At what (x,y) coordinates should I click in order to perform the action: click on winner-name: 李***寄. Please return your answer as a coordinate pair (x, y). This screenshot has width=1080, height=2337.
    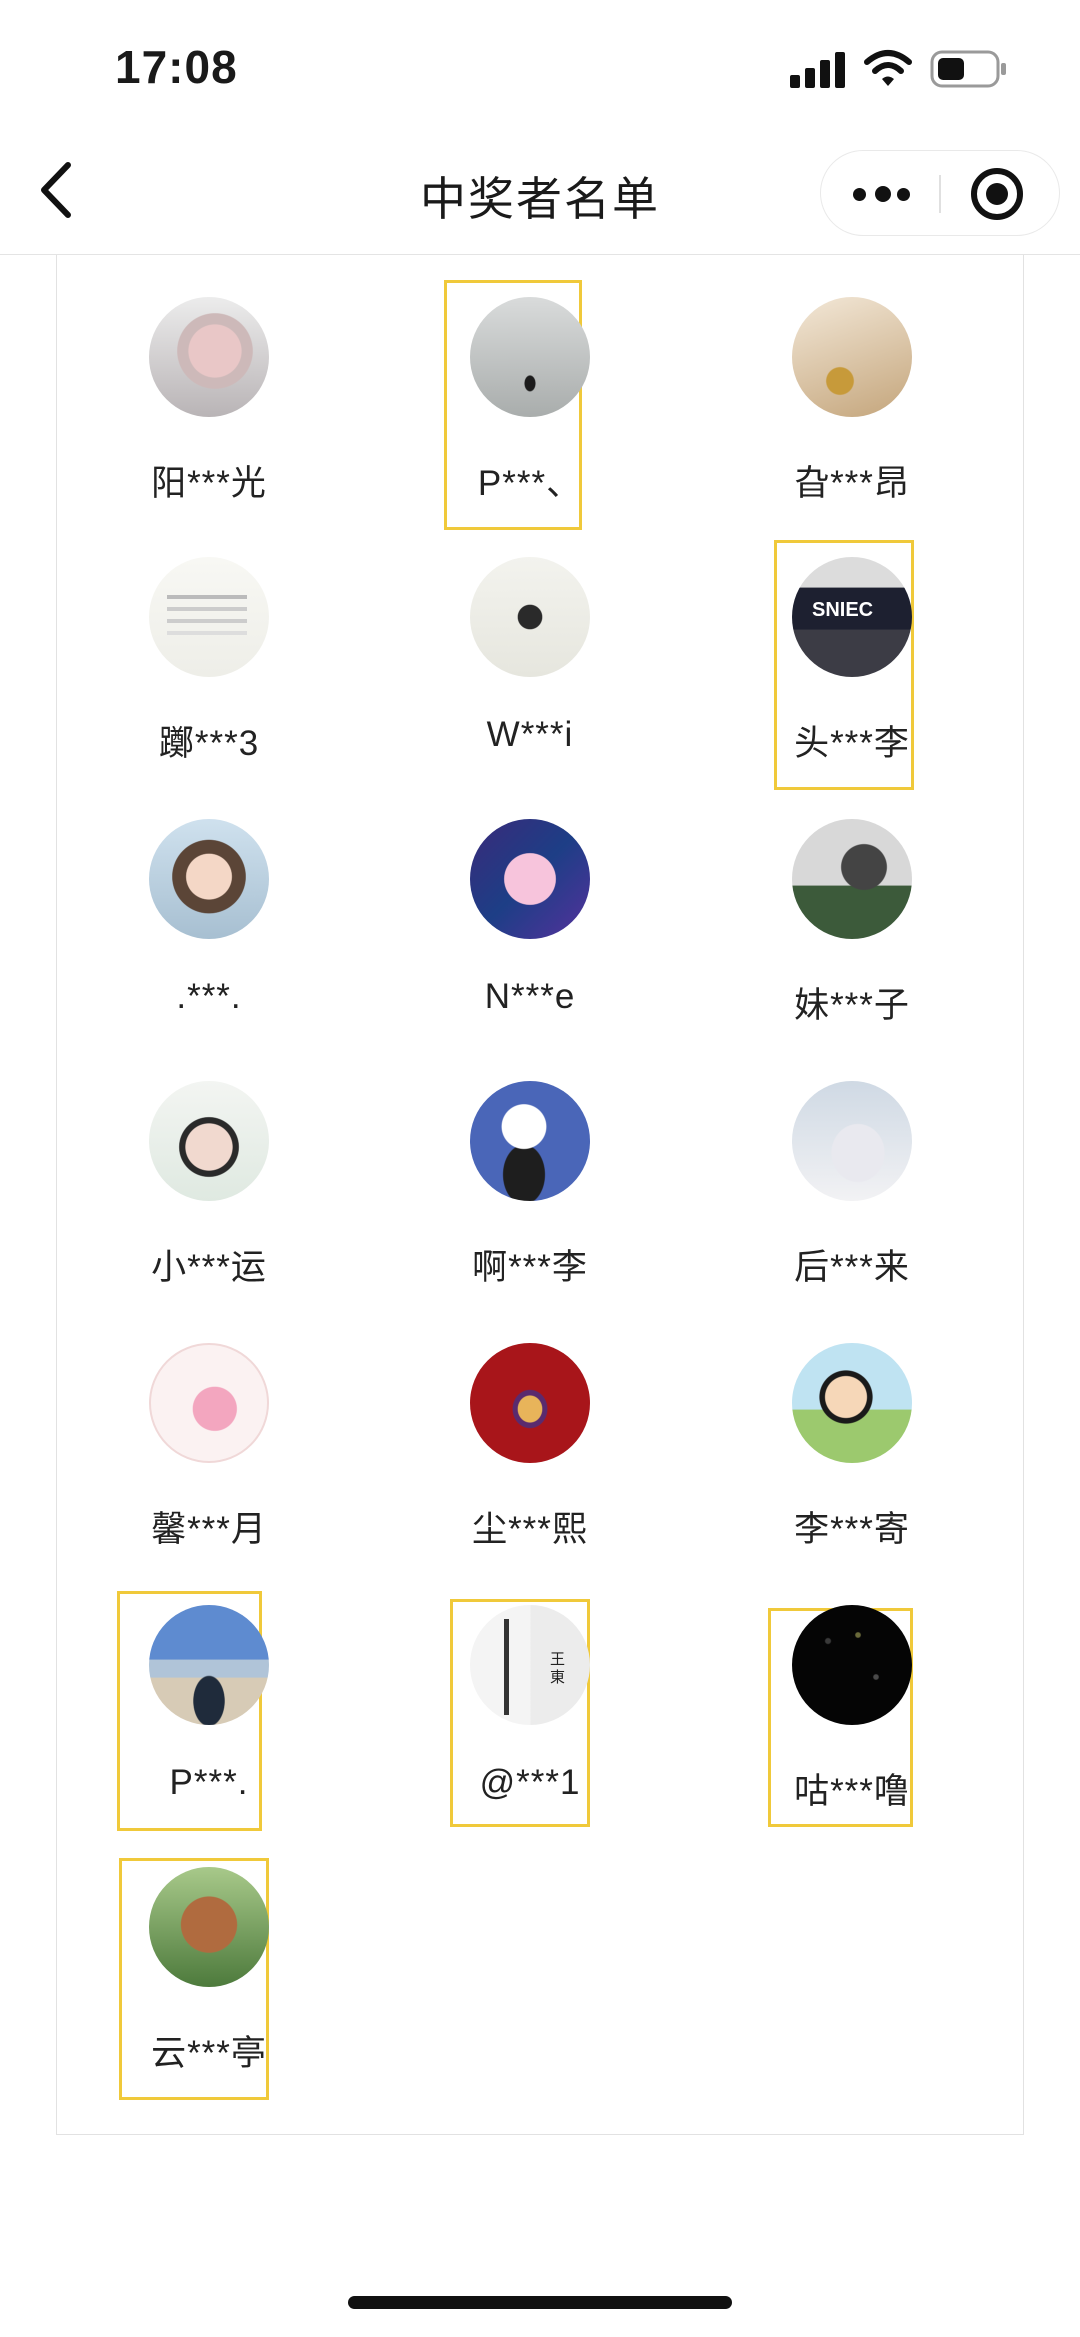
    Looking at the image, I should click on (852, 1529).